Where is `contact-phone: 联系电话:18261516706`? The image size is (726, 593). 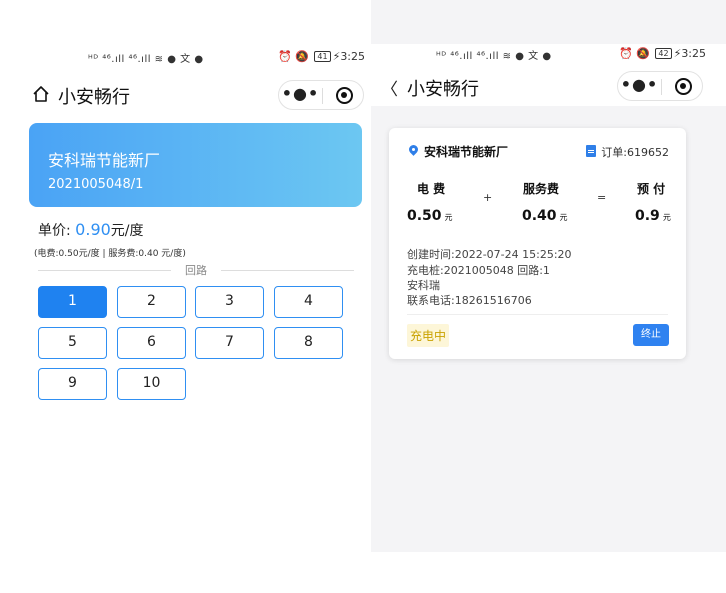
contact-phone: 联系电话:18261516706 is located at coordinates (469, 300).